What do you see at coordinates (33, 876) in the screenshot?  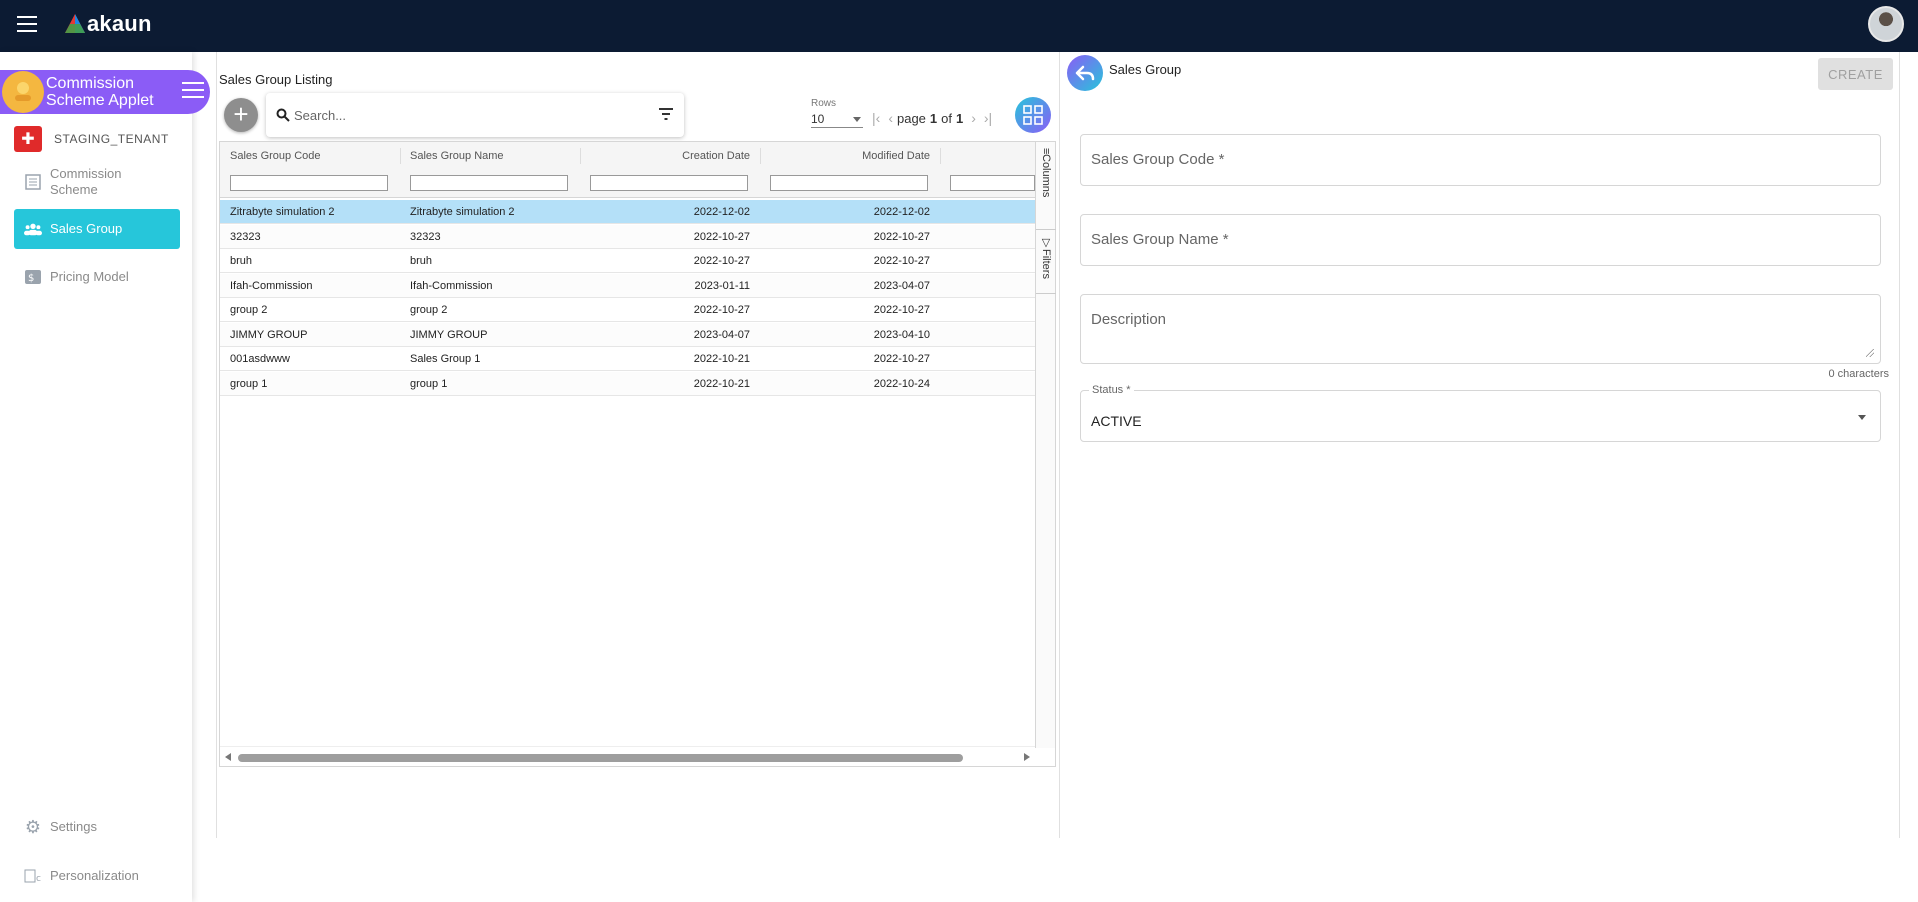 I see `broken-image-icon: c` at bounding box center [33, 876].